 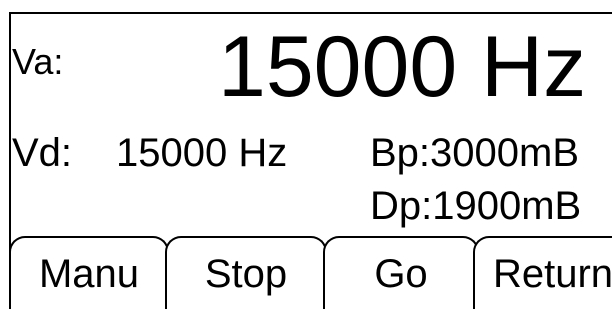 I want to click on return-button: Return, so click(x=542, y=272).